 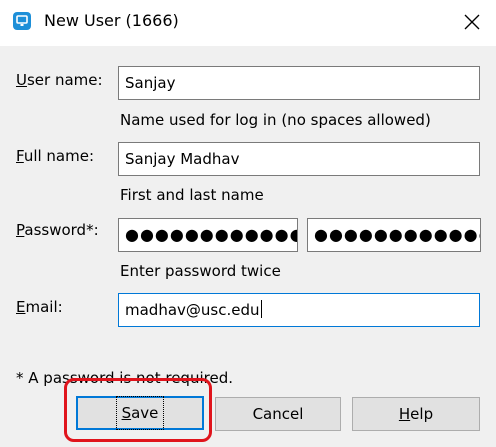 What do you see at coordinates (261, 309) in the screenshot?
I see `text-caret` at bounding box center [261, 309].